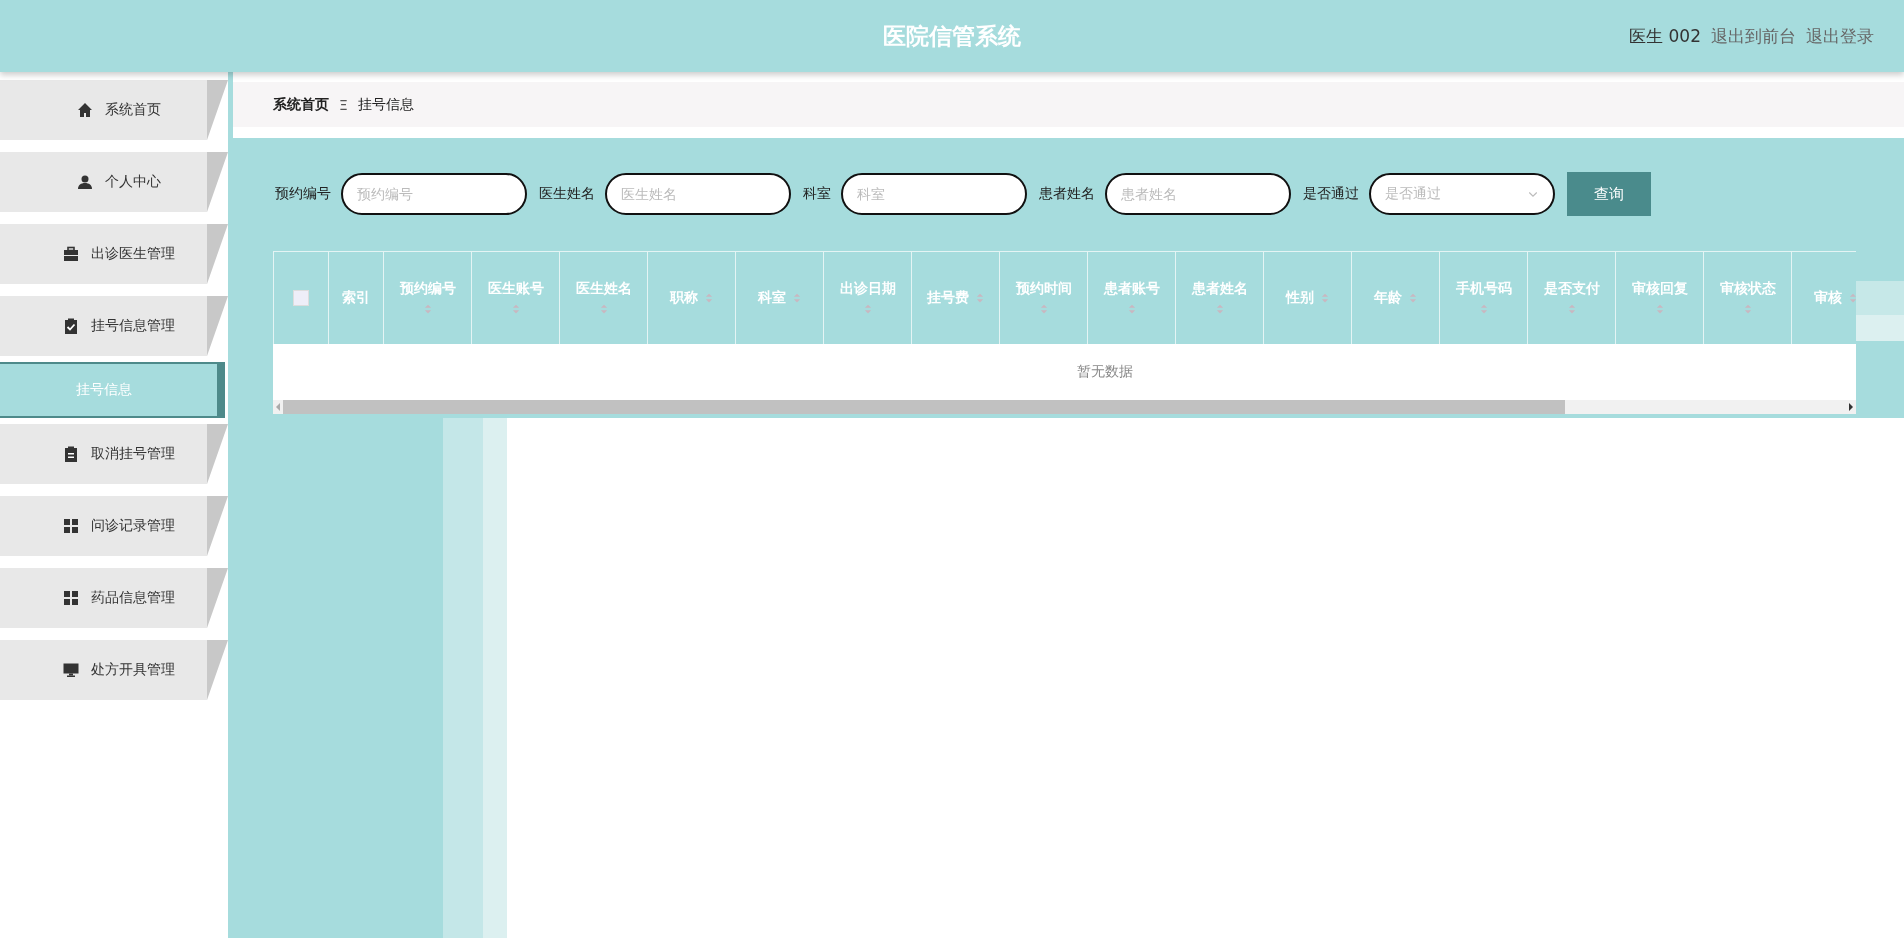  Describe the element at coordinates (924, 407) in the screenshot. I see `scrollbar-thumb` at that location.